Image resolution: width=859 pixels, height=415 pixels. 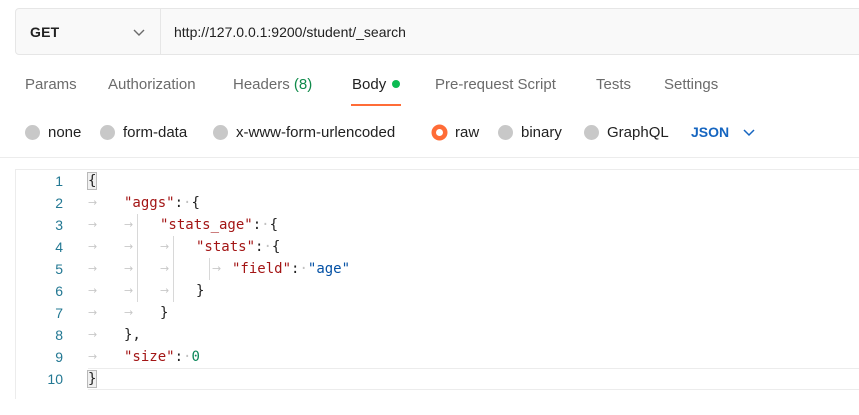 What do you see at coordinates (149, 357) in the screenshot?
I see `json-key: "size"` at bounding box center [149, 357].